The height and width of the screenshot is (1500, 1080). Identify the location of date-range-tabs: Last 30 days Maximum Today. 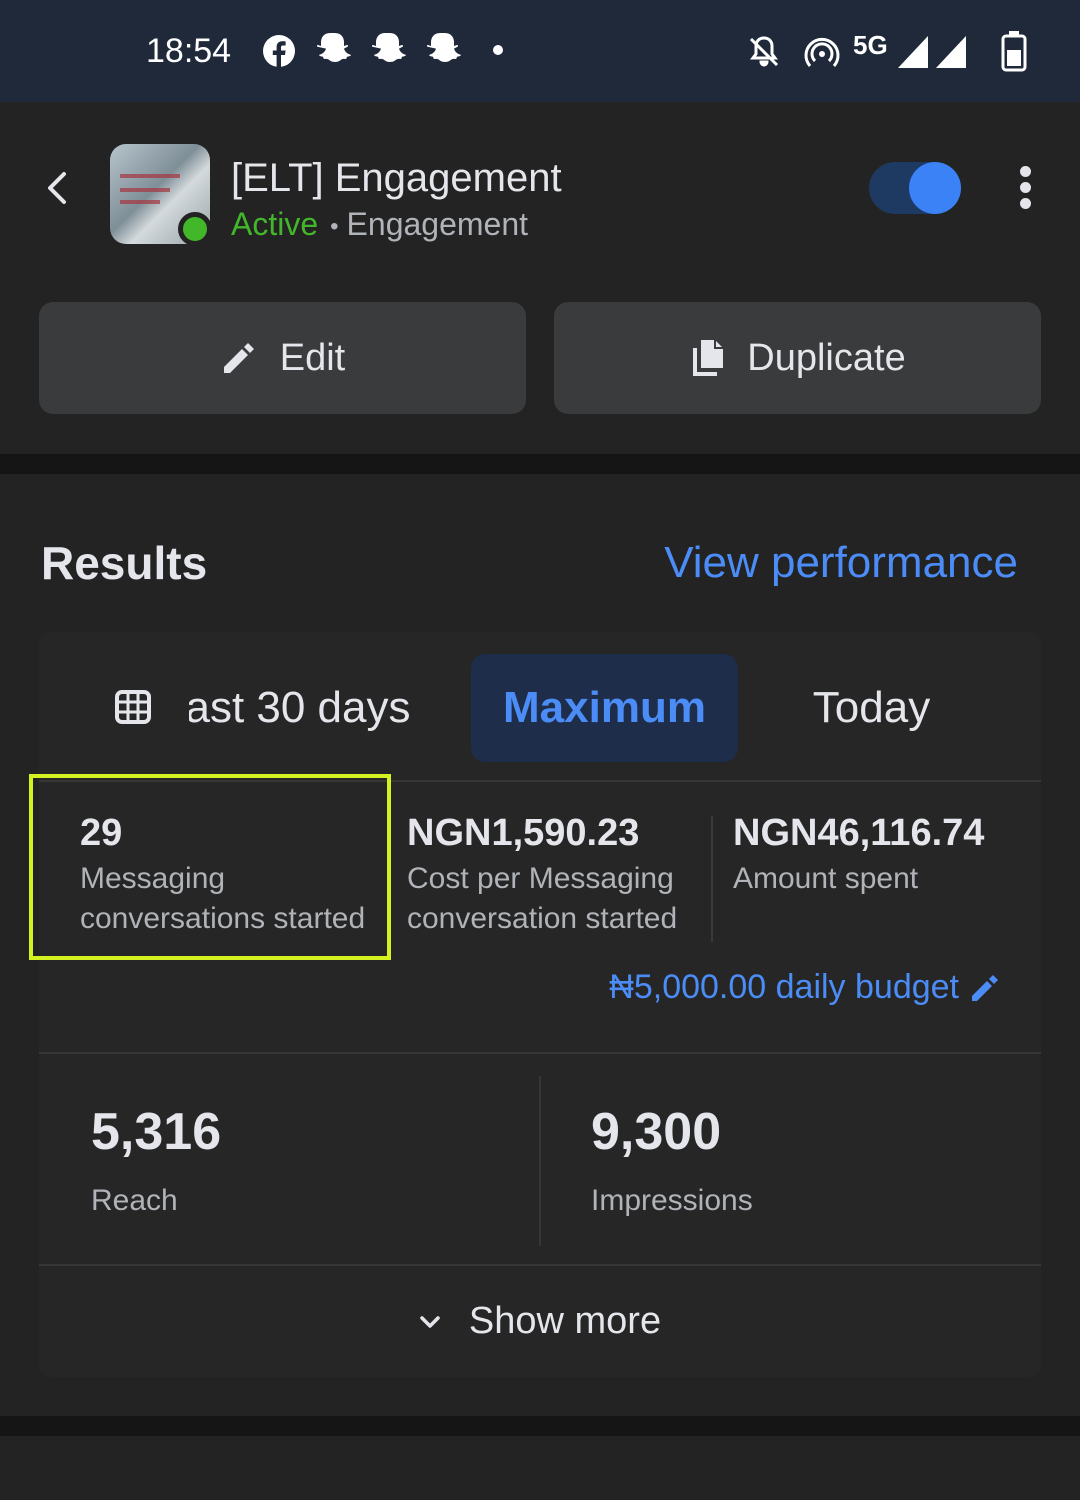
(540, 707).